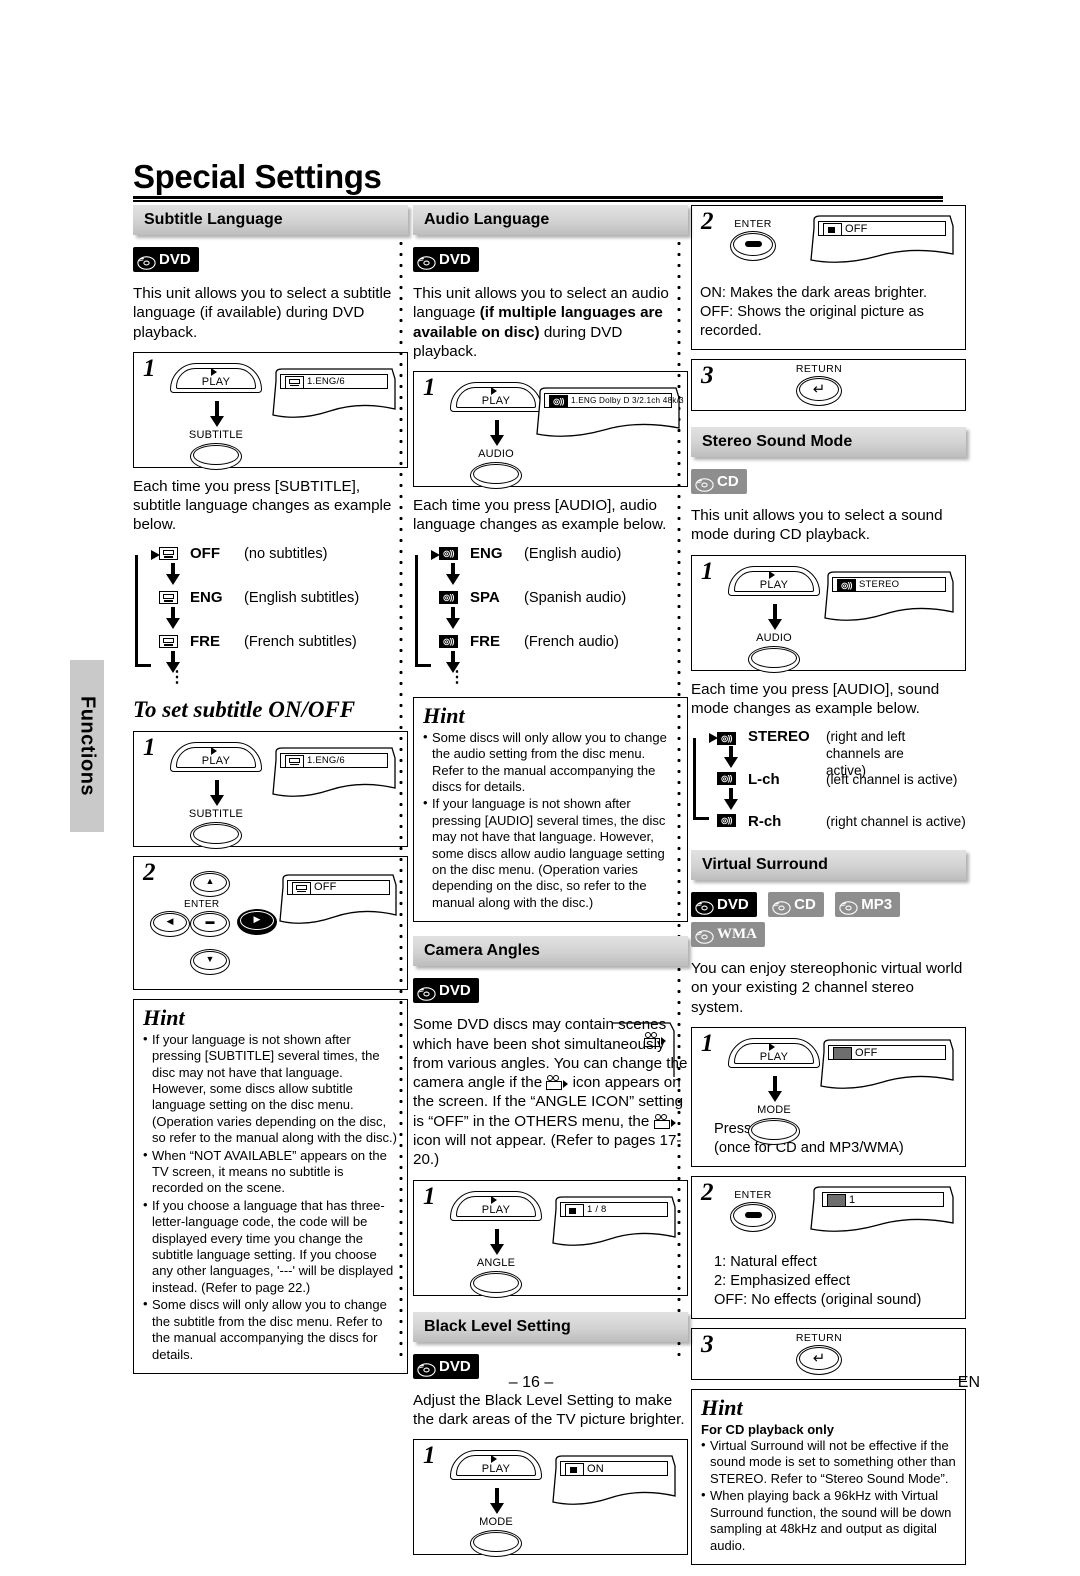 This screenshot has height=1576, width=1080. Describe the element at coordinates (334, 781) in the screenshot. I see `tv-screen-graphic: 1.ENG/6` at that location.